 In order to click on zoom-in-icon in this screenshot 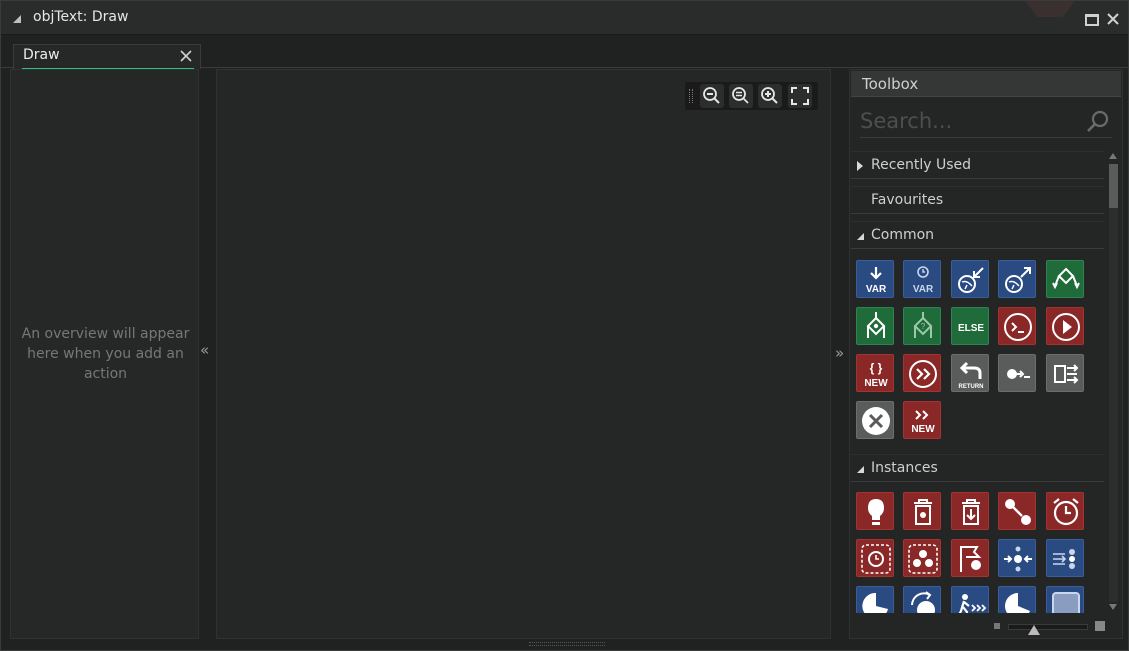, I will do `click(769, 95)`.